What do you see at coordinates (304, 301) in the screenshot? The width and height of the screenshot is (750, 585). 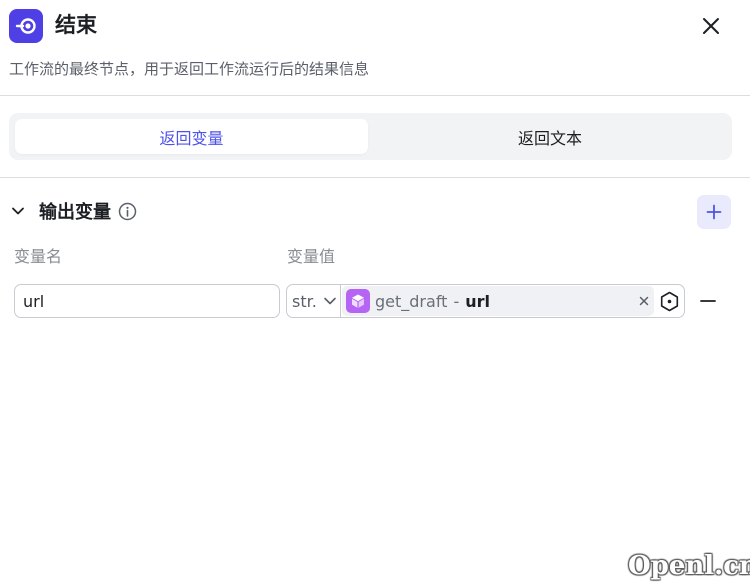 I see `variable-type-label: str.` at bounding box center [304, 301].